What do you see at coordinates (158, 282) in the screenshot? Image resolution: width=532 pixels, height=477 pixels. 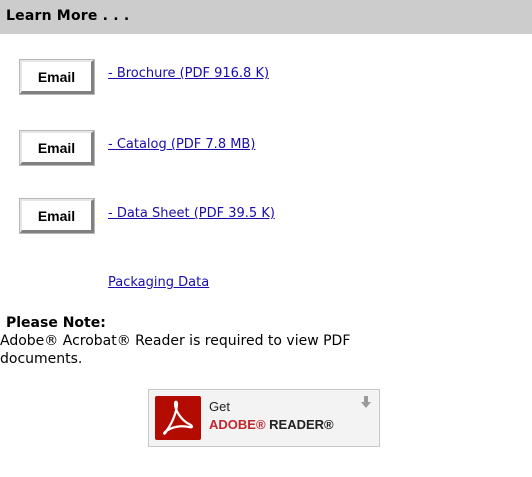 I see `packaging-data-link: Packaging Data` at bounding box center [158, 282].